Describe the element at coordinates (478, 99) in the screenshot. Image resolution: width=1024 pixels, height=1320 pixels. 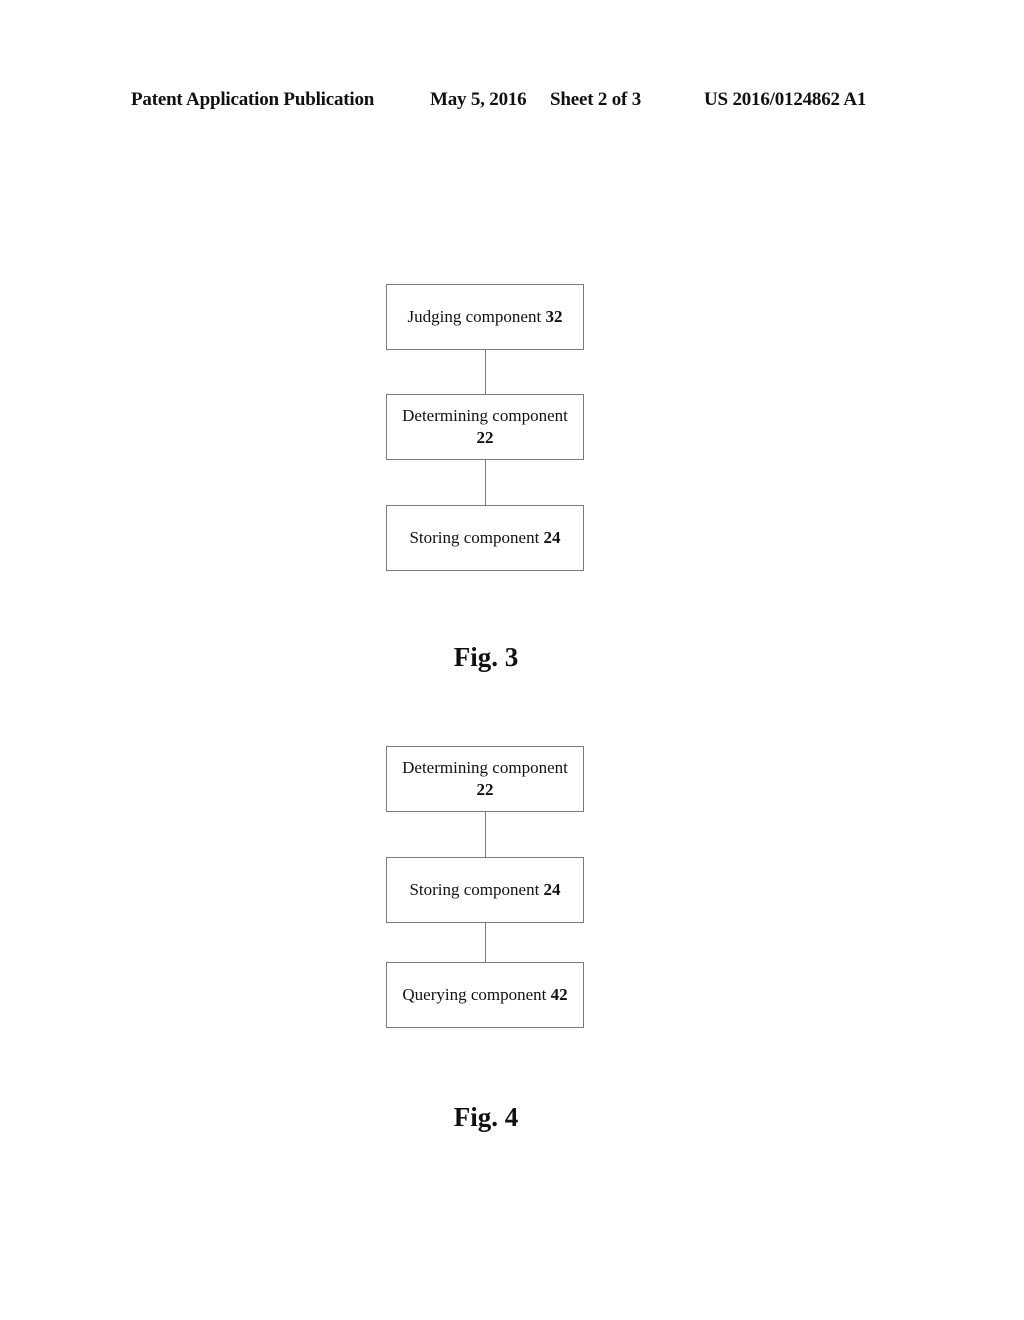
I see `publication-date: May 5, 2016` at that location.